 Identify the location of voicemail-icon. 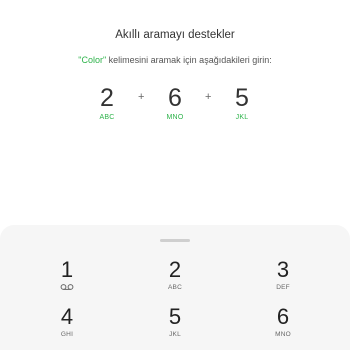
(67, 287).